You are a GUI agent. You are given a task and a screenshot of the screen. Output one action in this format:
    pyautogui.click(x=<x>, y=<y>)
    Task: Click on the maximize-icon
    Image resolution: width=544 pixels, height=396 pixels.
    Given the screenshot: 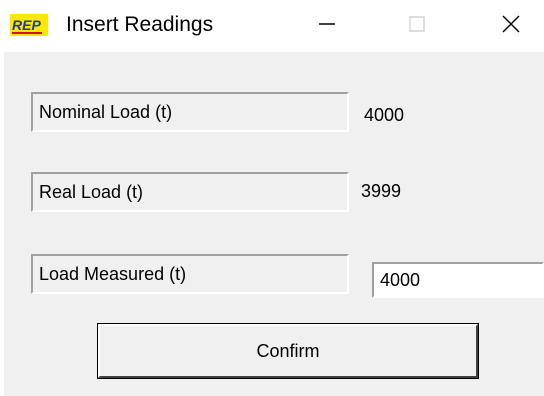 What is the action you would take?
    pyautogui.click(x=417, y=26)
    